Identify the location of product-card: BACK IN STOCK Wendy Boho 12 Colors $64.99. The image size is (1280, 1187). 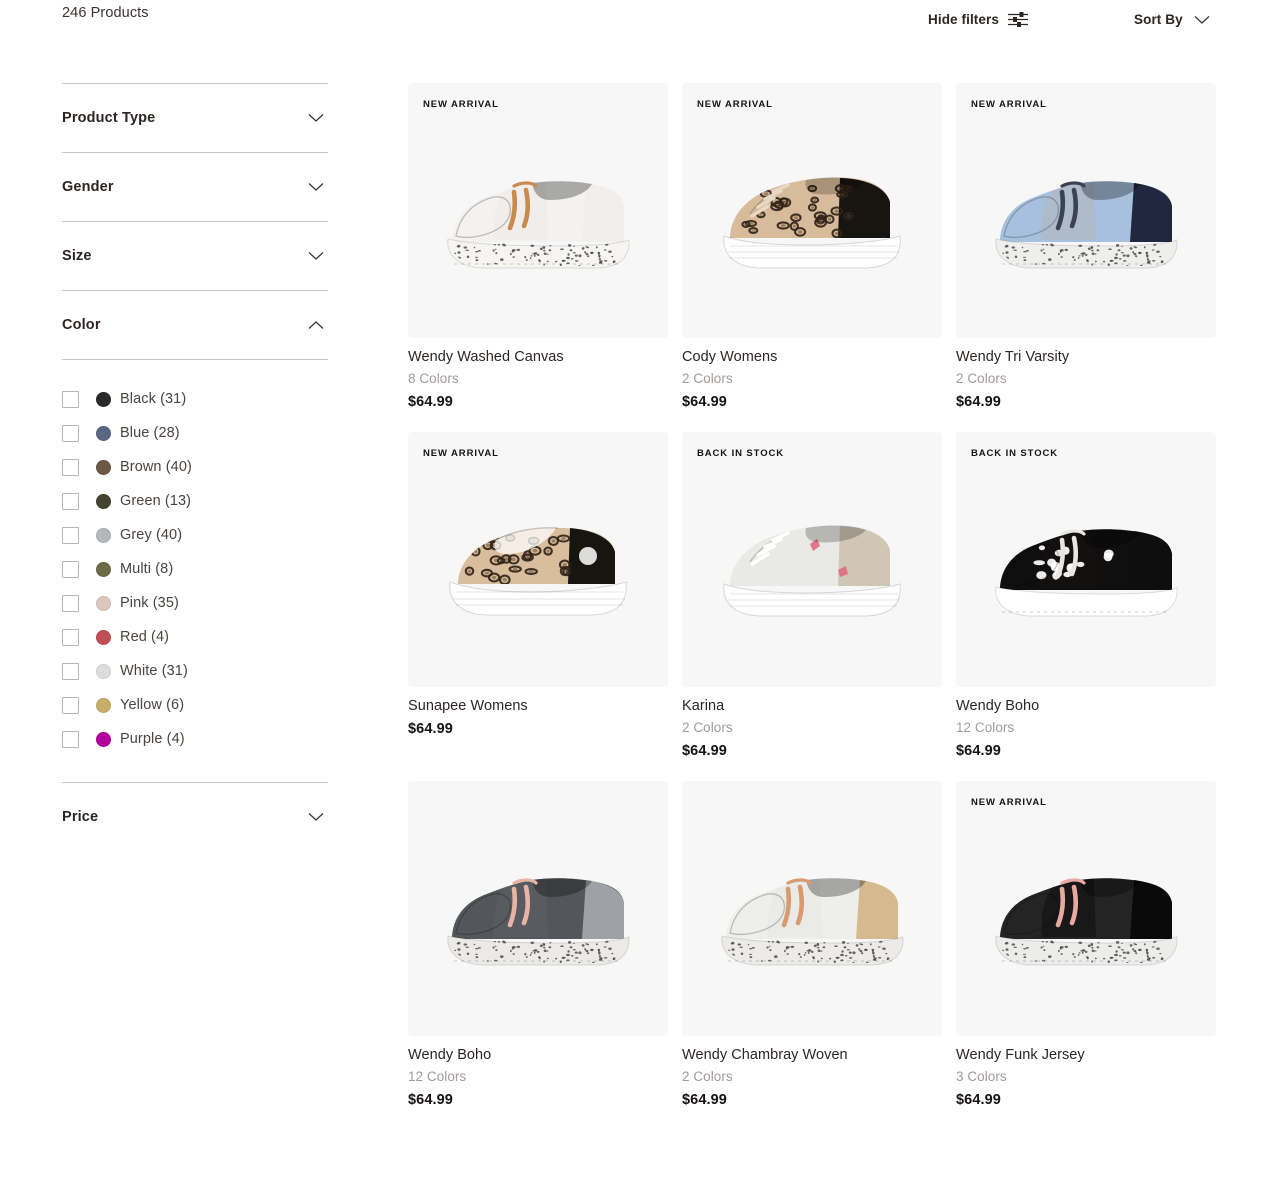
(1086, 595).